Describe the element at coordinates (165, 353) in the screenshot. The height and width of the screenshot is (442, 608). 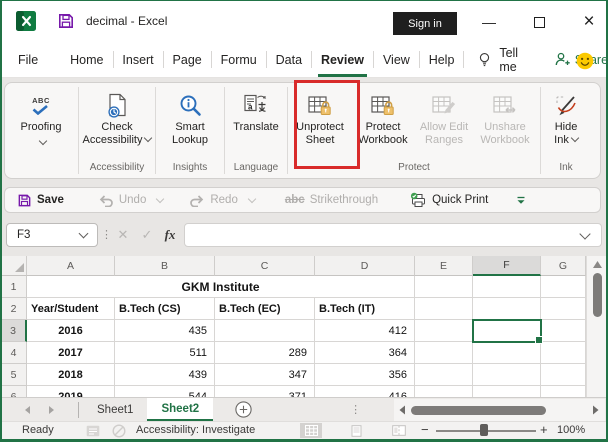
I see `cell-b4: 511` at that location.